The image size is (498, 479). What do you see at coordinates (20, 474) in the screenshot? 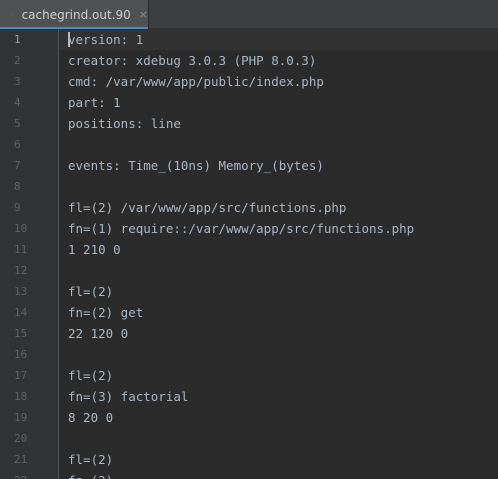
I see `line-number: 22` at bounding box center [20, 474].